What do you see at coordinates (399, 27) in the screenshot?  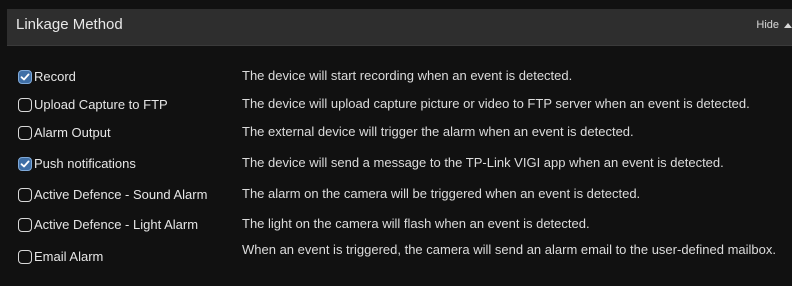 I see `section-header: Linkage Method Hide` at bounding box center [399, 27].